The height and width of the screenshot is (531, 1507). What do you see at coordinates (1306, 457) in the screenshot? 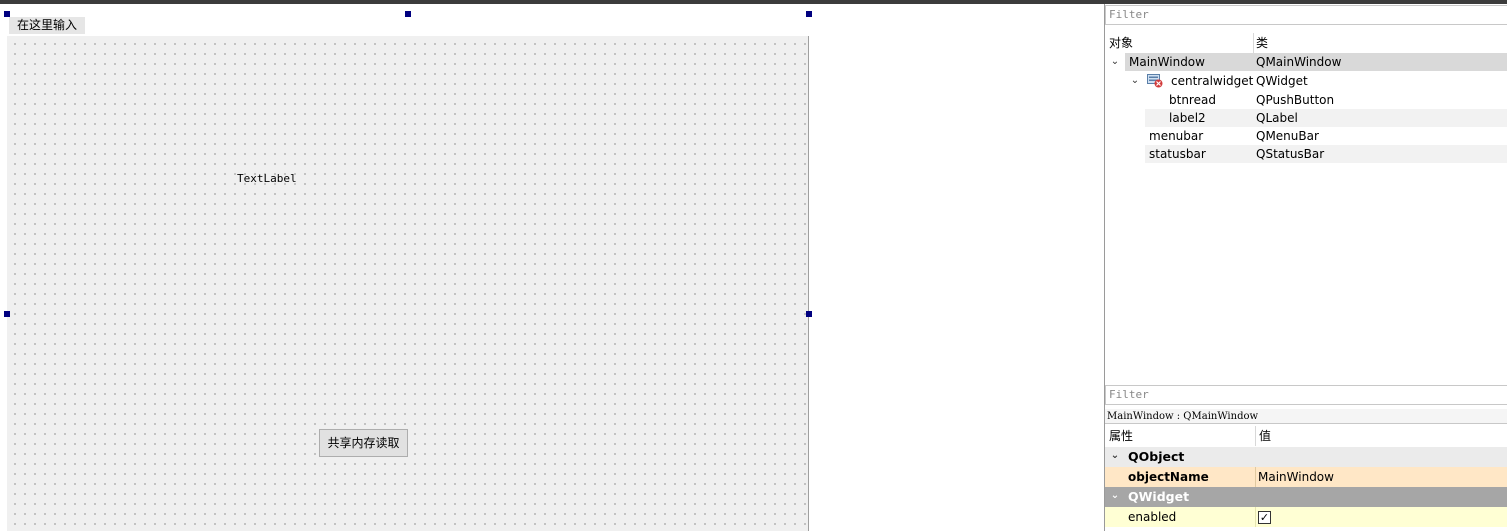
I see `property-group-qobject: ⌄ QObject` at bounding box center [1306, 457].